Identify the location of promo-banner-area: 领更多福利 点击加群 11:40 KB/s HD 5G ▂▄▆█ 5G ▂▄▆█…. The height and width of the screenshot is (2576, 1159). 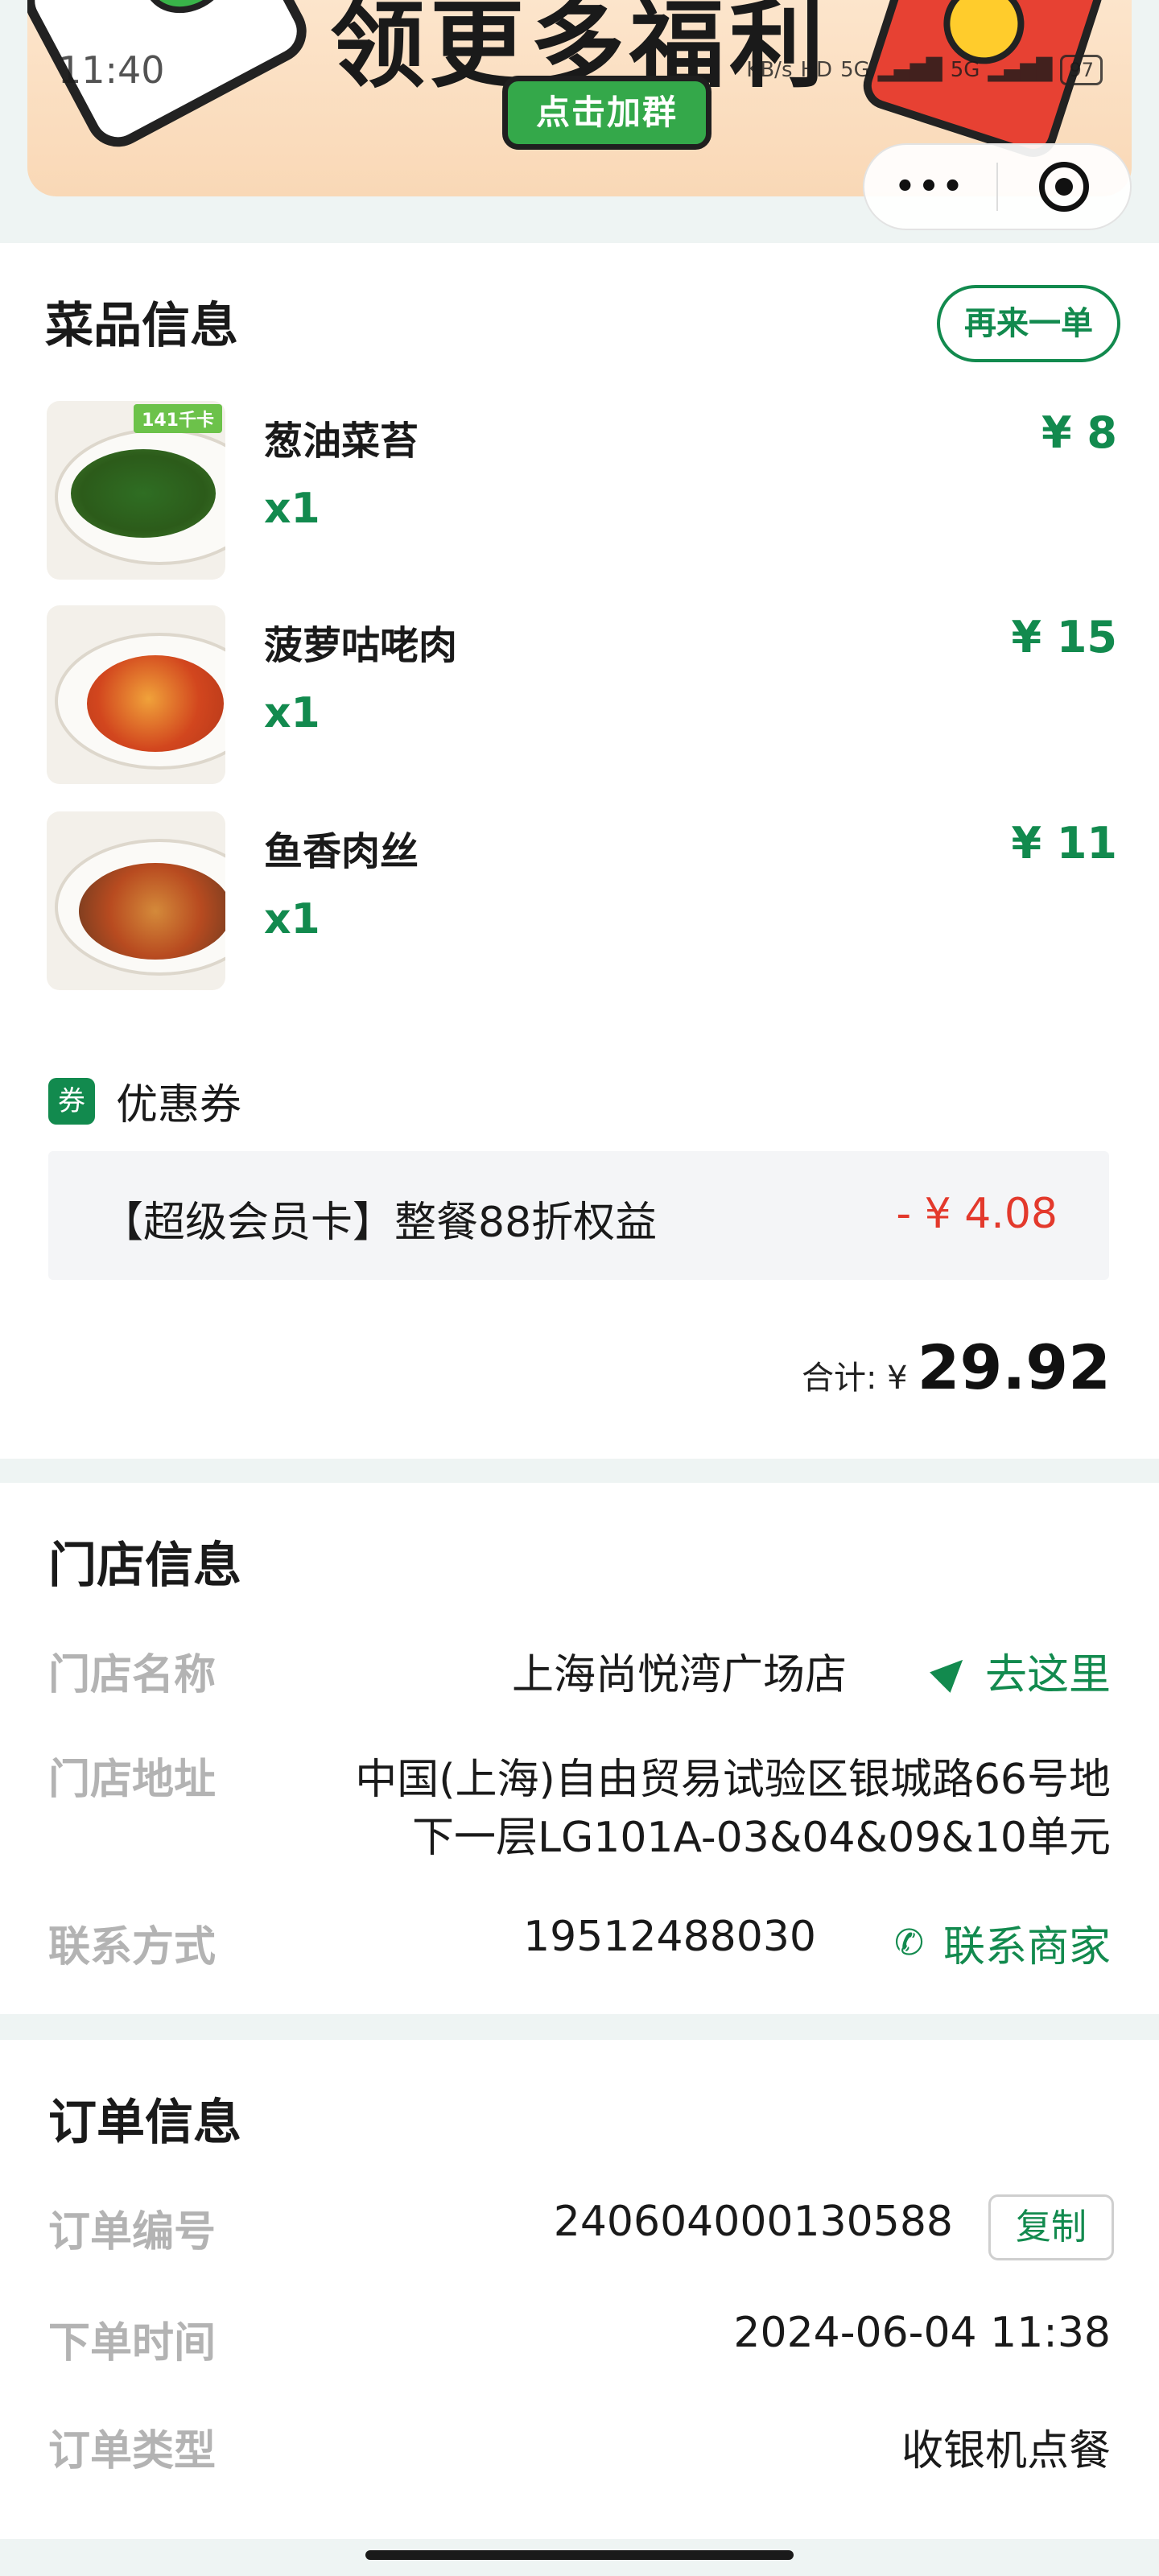
(579, 121).